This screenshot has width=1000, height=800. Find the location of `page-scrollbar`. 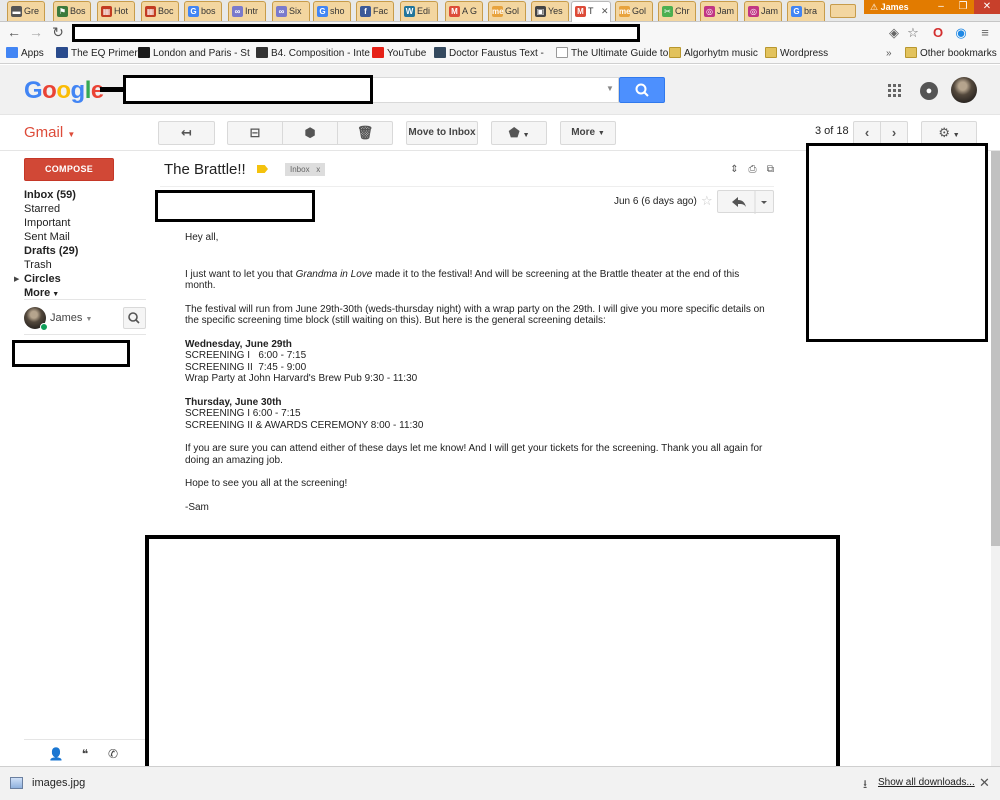

page-scrollbar is located at coordinates (995, 458).